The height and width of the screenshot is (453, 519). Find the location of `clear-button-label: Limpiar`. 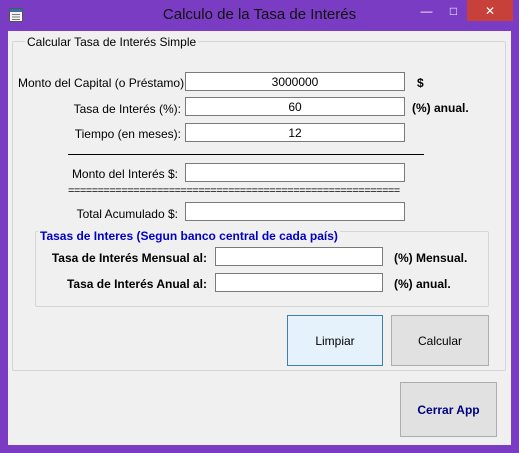

clear-button-label: Limpiar is located at coordinates (335, 340).